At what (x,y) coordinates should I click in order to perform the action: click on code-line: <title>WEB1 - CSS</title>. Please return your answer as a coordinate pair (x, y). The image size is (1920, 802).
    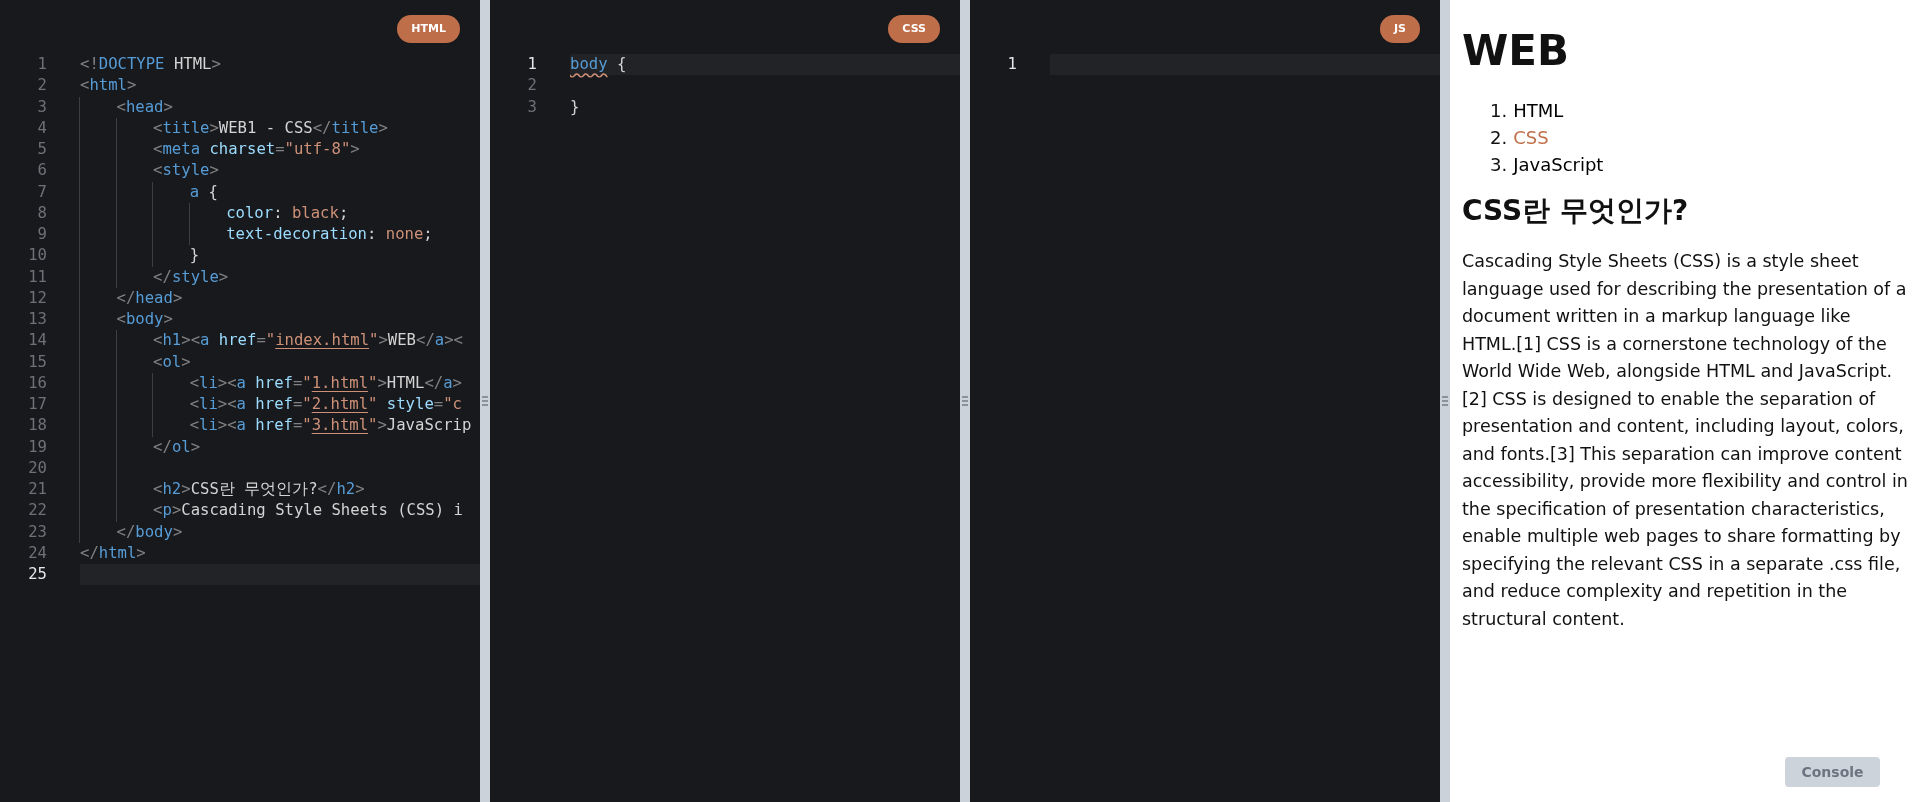
    Looking at the image, I should click on (270, 128).